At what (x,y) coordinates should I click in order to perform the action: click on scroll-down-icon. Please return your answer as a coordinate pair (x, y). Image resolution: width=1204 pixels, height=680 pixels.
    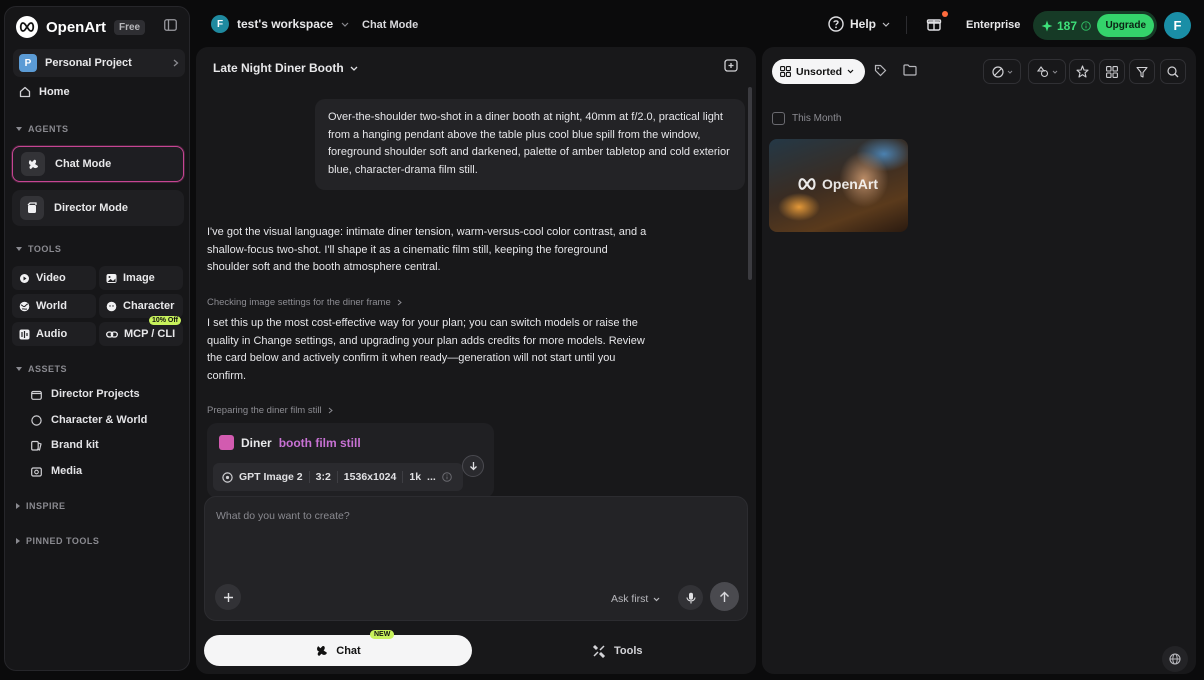
    Looking at the image, I should click on (473, 466).